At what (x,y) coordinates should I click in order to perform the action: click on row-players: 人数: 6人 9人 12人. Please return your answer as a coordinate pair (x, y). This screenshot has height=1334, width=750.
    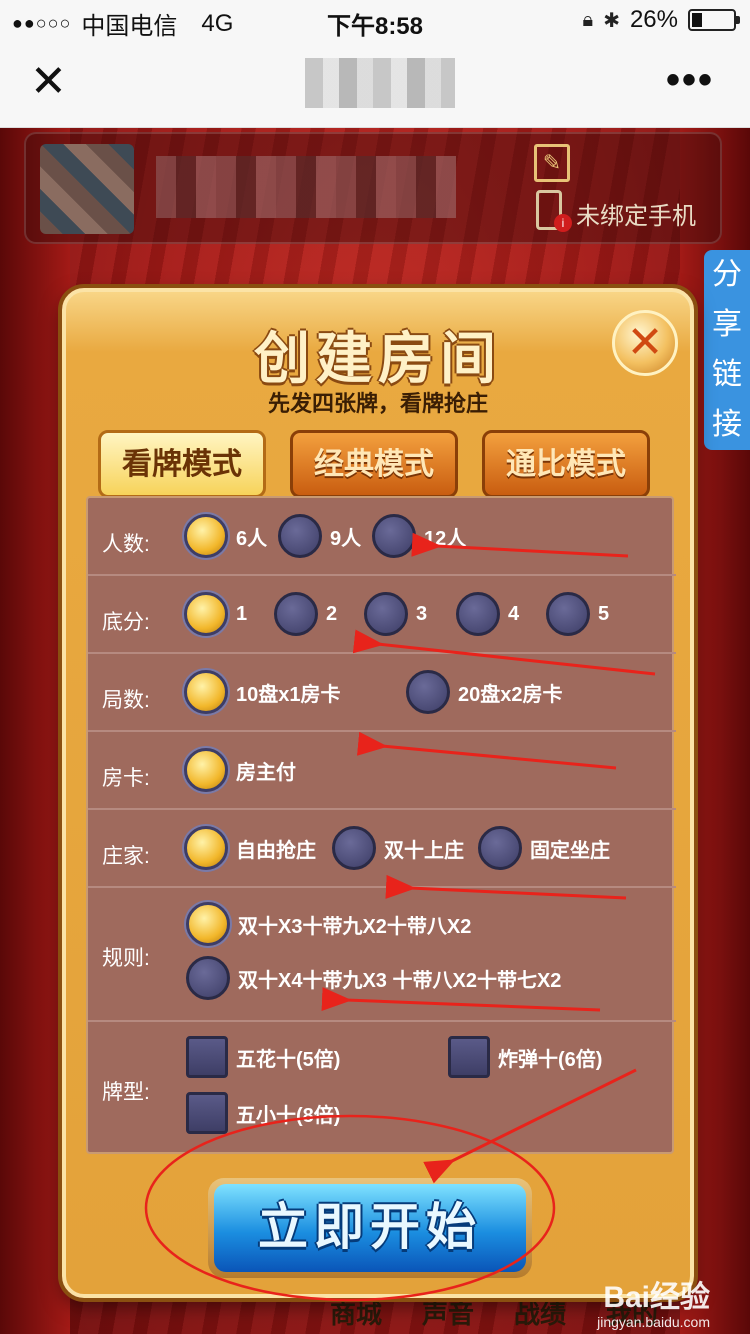
    Looking at the image, I should click on (382, 537).